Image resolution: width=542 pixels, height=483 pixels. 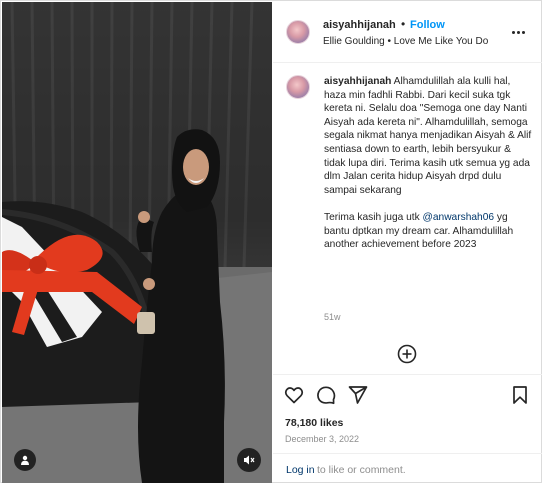 I want to click on post-actions-bar, so click(x=407, y=394).